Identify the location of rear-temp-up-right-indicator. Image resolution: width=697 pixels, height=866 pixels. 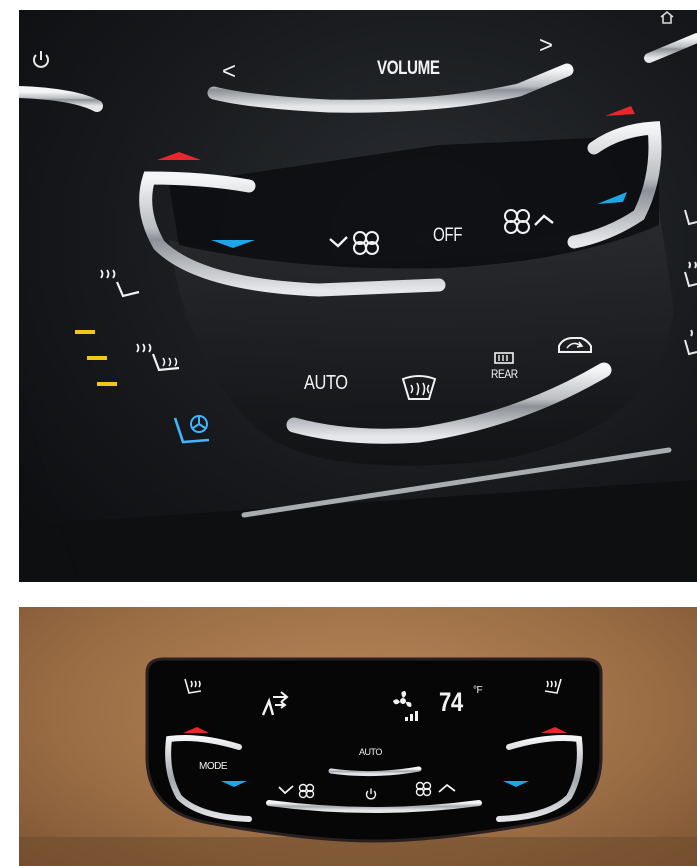
(554, 730).